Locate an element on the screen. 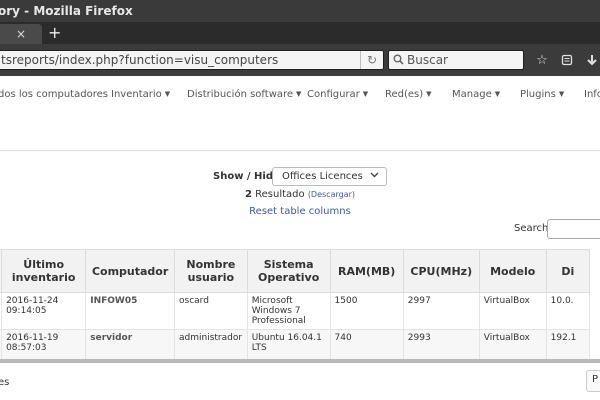  pagination-button: P is located at coordinates (593, 381).